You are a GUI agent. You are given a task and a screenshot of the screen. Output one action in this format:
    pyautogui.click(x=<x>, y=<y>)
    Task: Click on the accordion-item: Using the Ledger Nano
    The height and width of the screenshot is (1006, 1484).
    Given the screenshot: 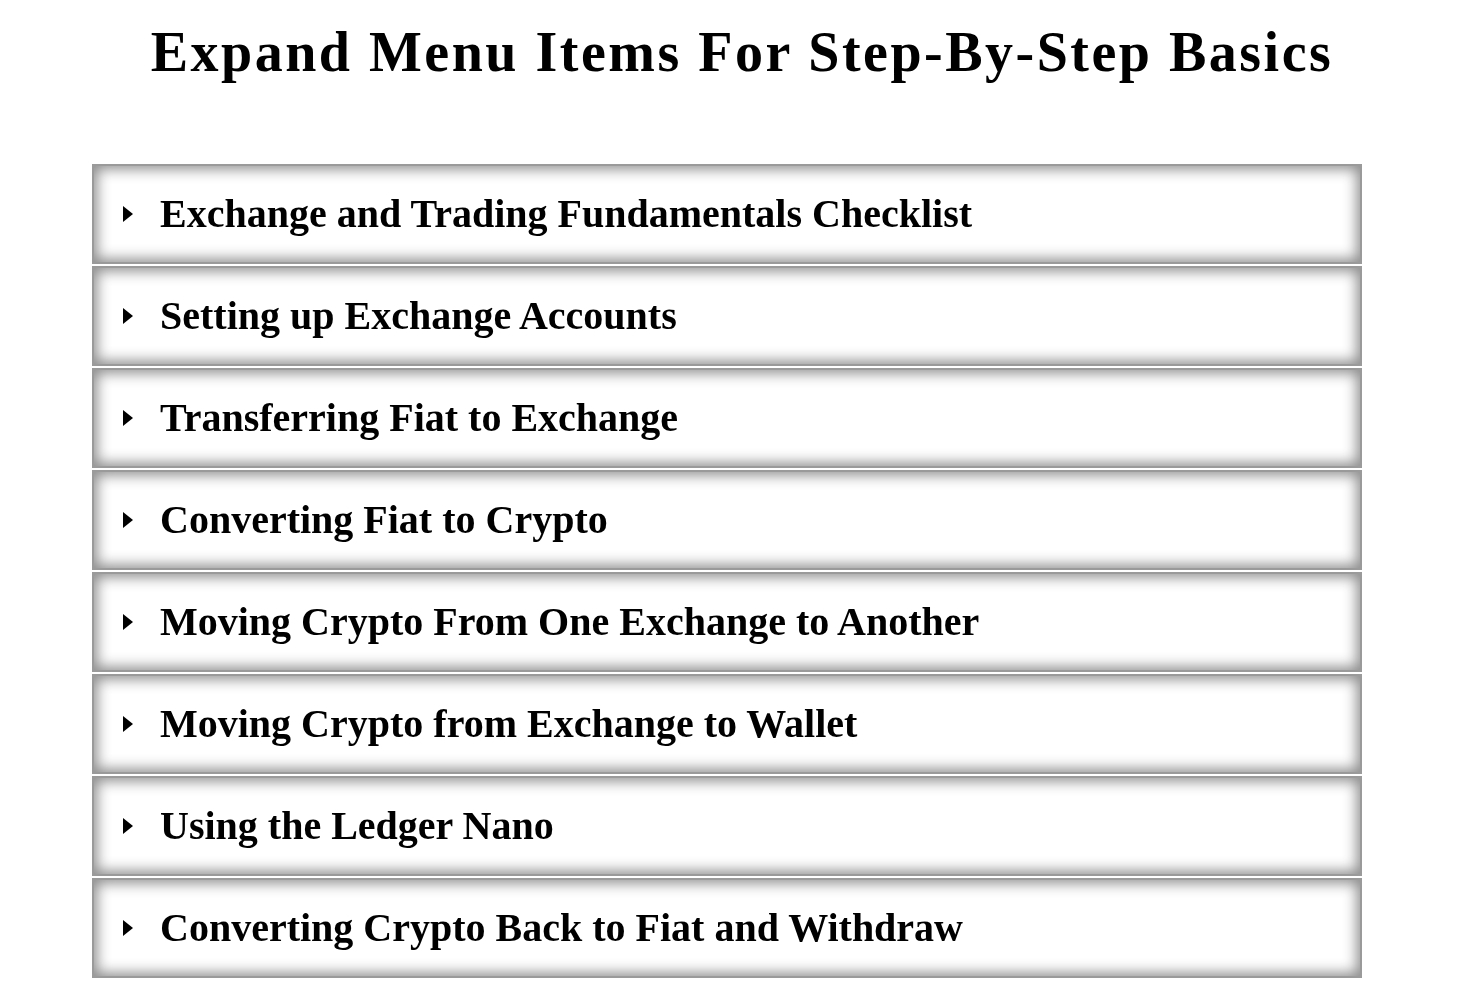 What is the action you would take?
    pyautogui.click(x=727, y=826)
    